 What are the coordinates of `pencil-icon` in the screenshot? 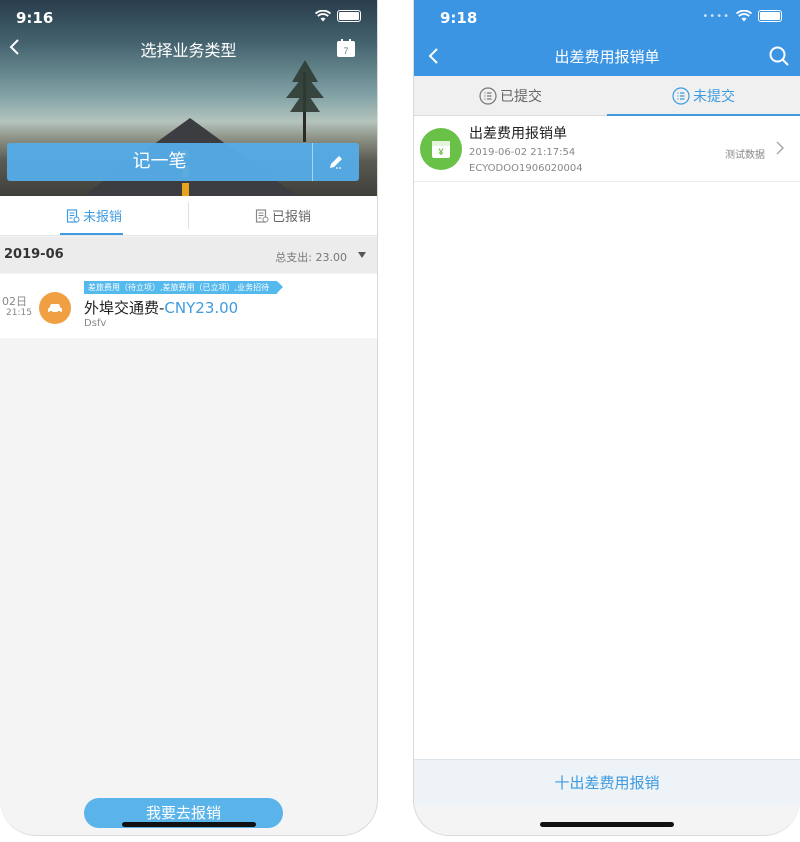 It's located at (336, 162).